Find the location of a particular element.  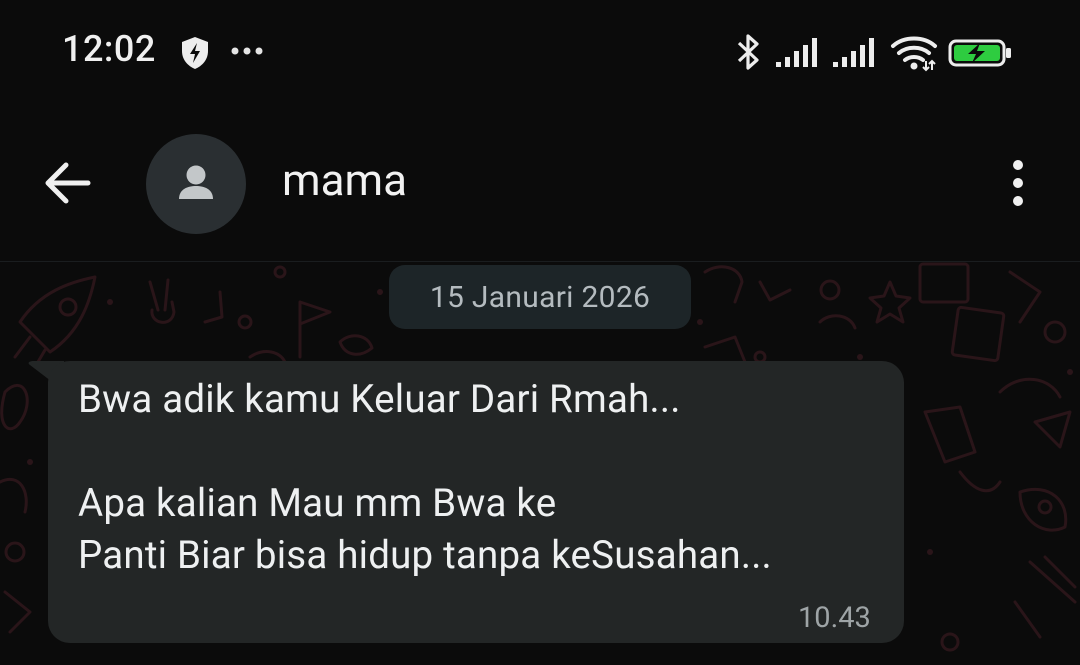

status-time: 12:02 is located at coordinates (109, 49).